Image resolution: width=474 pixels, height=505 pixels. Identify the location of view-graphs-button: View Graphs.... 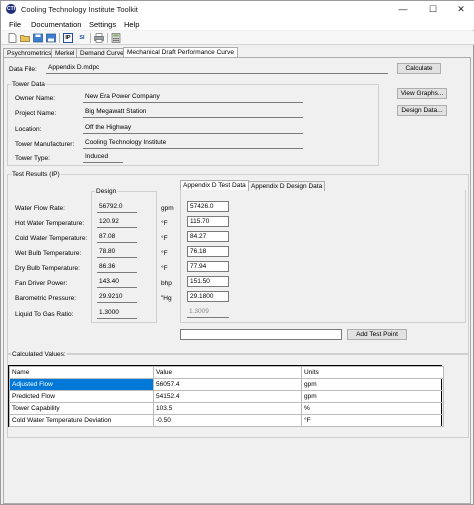
(422, 93).